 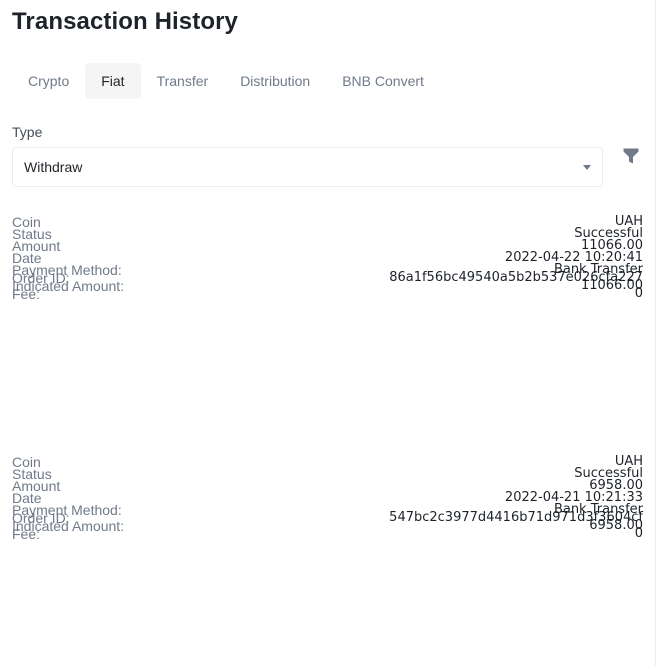 What do you see at coordinates (48, 81) in the screenshot?
I see `tab-crypto: Crypto` at bounding box center [48, 81].